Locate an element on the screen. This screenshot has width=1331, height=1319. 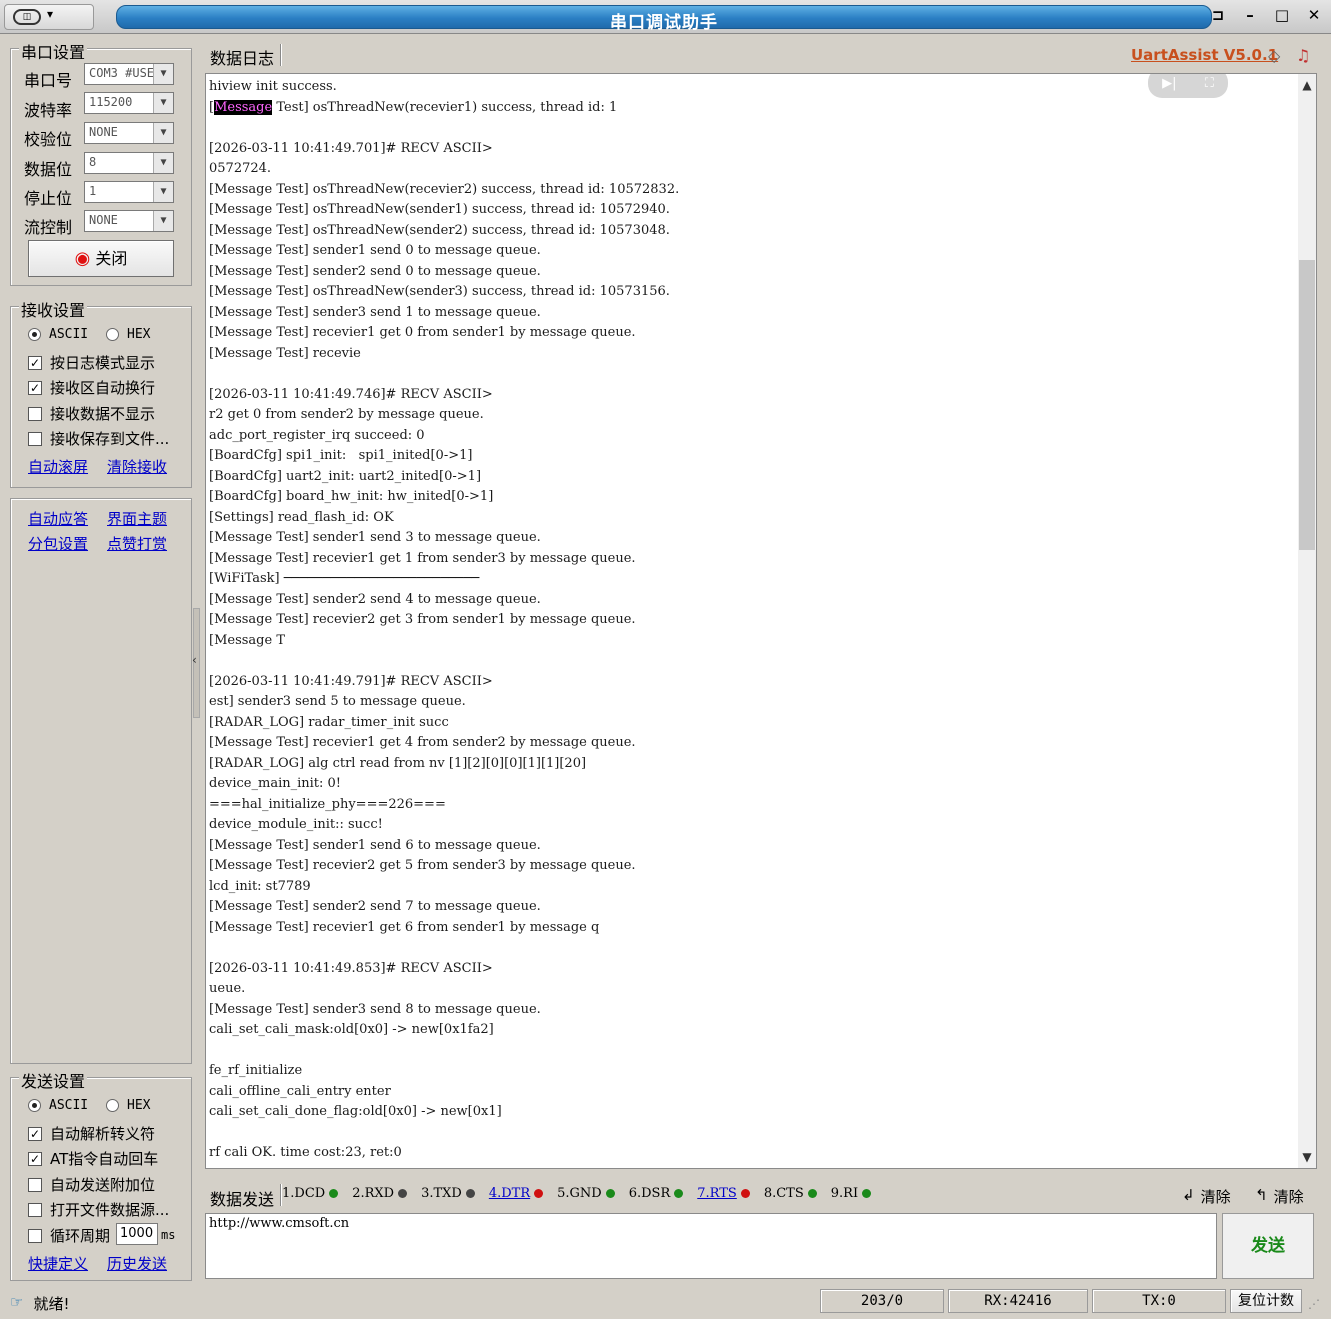
history-link: 历史发送 is located at coordinates (137, 1263).